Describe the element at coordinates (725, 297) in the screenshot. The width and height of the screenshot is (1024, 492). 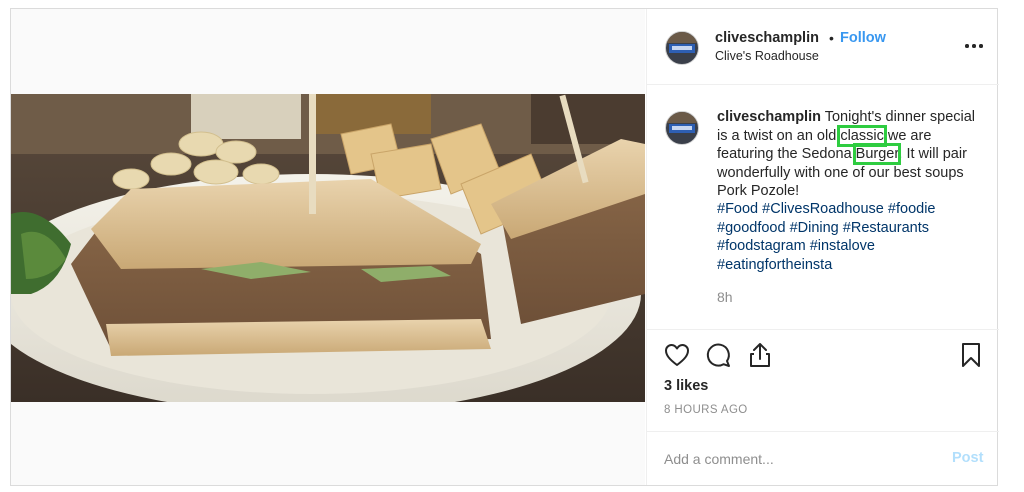
I see `relative-time: 8h` at that location.